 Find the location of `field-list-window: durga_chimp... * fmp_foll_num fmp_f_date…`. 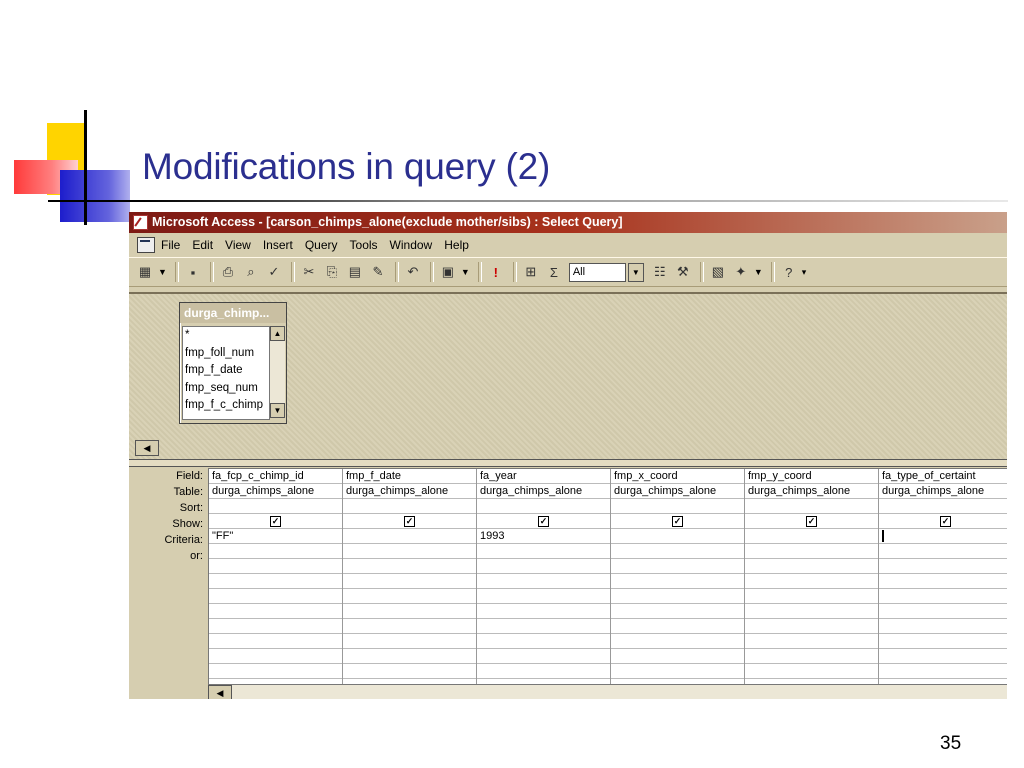

field-list-window: durga_chimp... * fmp_foll_num fmp_f_date… is located at coordinates (233, 363).